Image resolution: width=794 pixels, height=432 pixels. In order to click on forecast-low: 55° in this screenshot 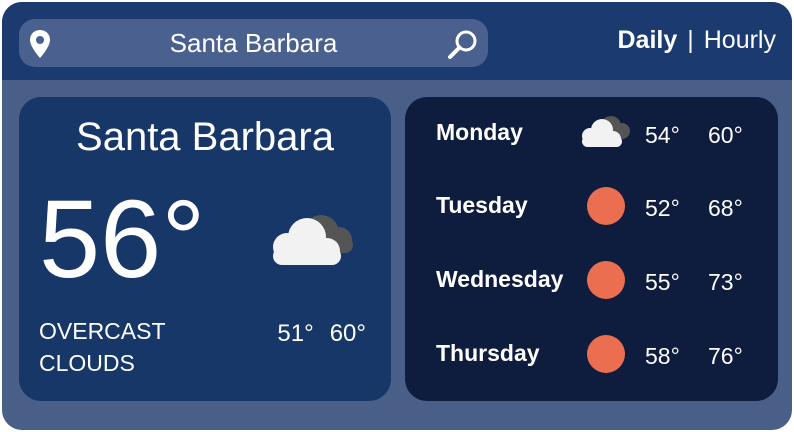, I will do `click(662, 282)`.